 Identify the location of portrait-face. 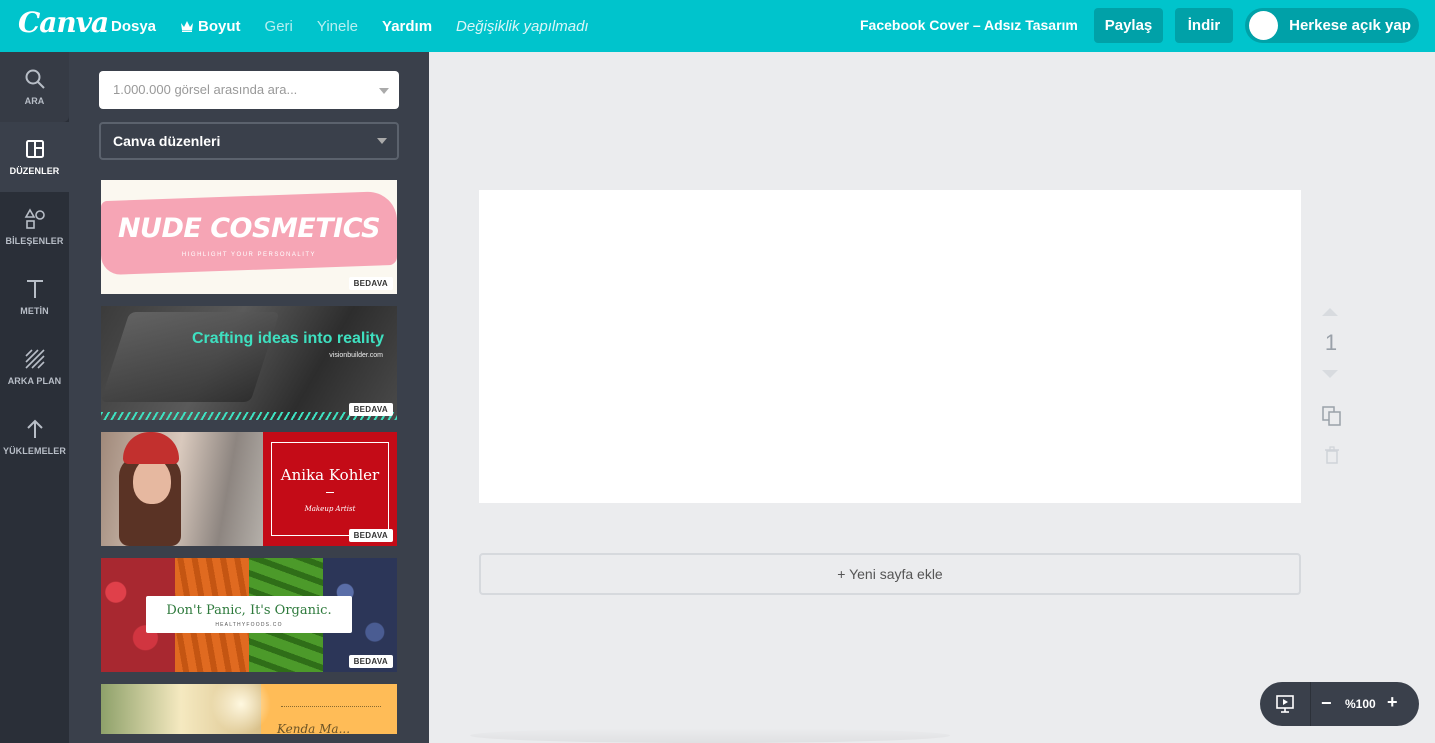
(152, 481).